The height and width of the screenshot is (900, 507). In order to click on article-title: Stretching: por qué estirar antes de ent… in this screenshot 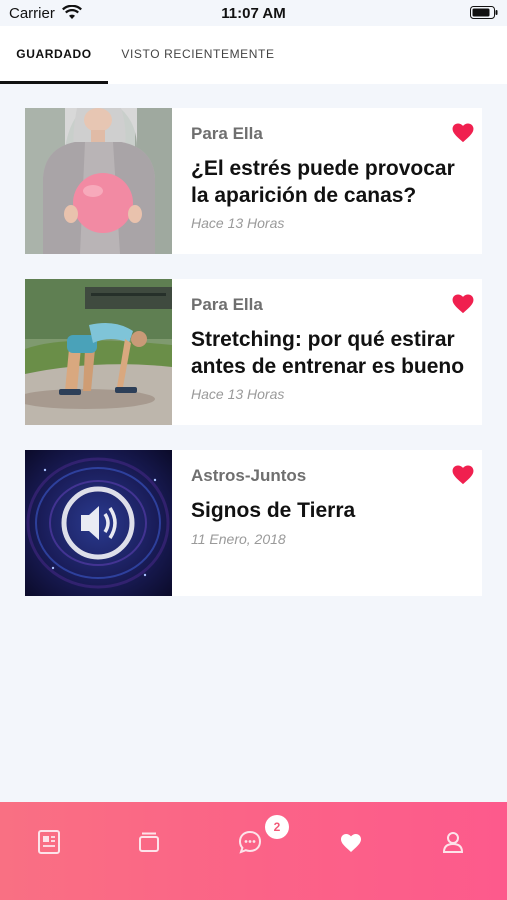, I will do `click(333, 353)`.